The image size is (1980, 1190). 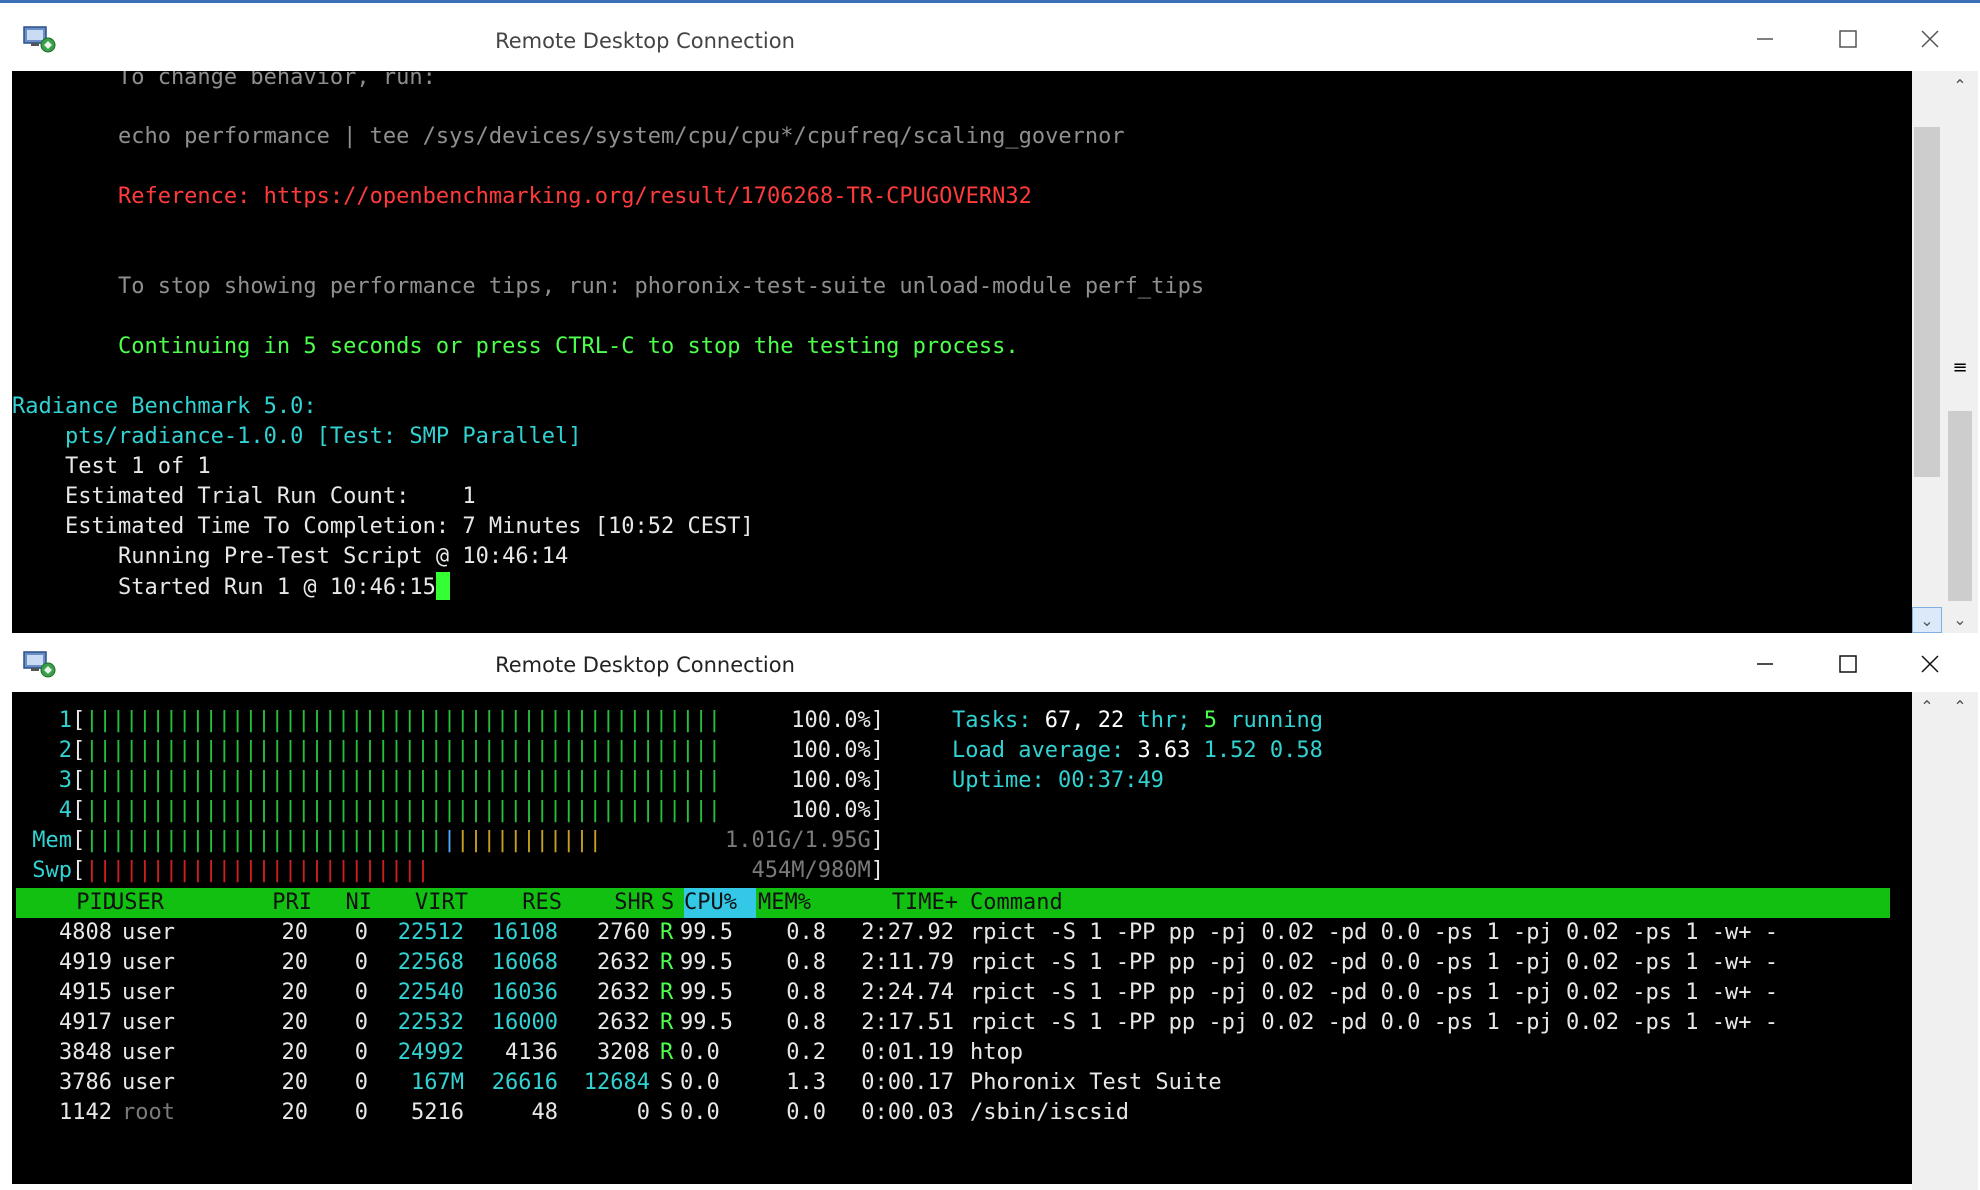 I want to click on tasks-summary: Tasks: 67, 22 thr; 5 running, so click(x=1137, y=721).